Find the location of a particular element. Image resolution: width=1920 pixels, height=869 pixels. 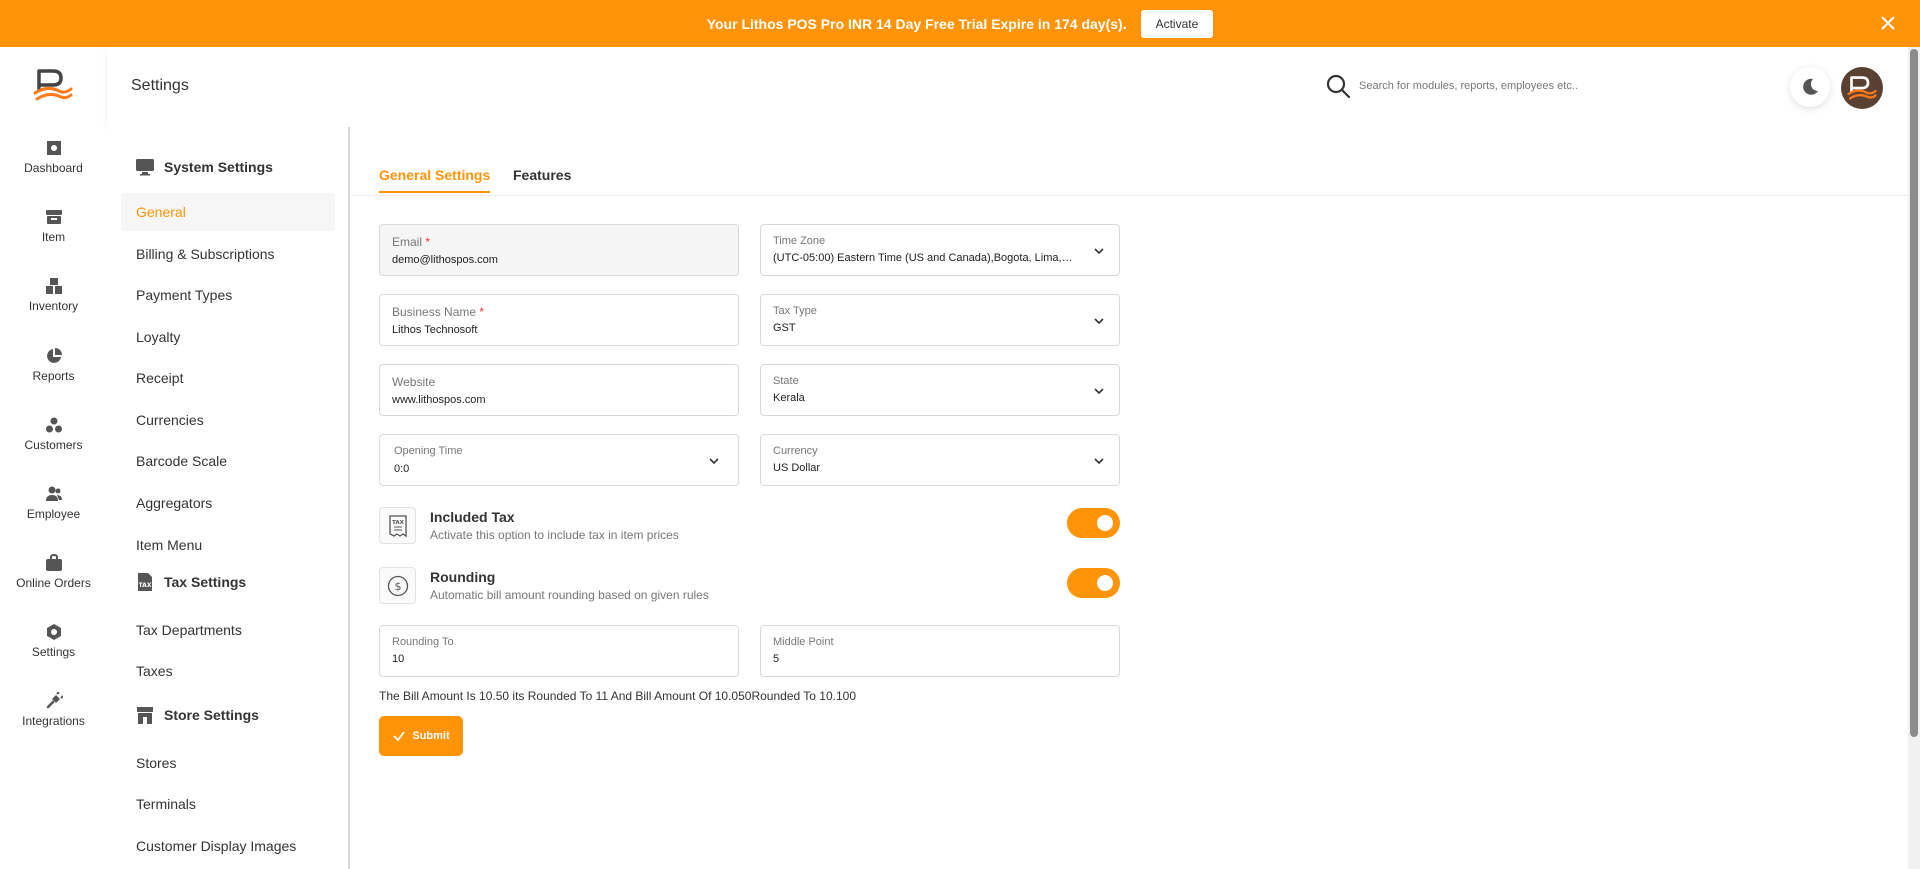

rail-item-employee: Employee is located at coordinates (53, 503).